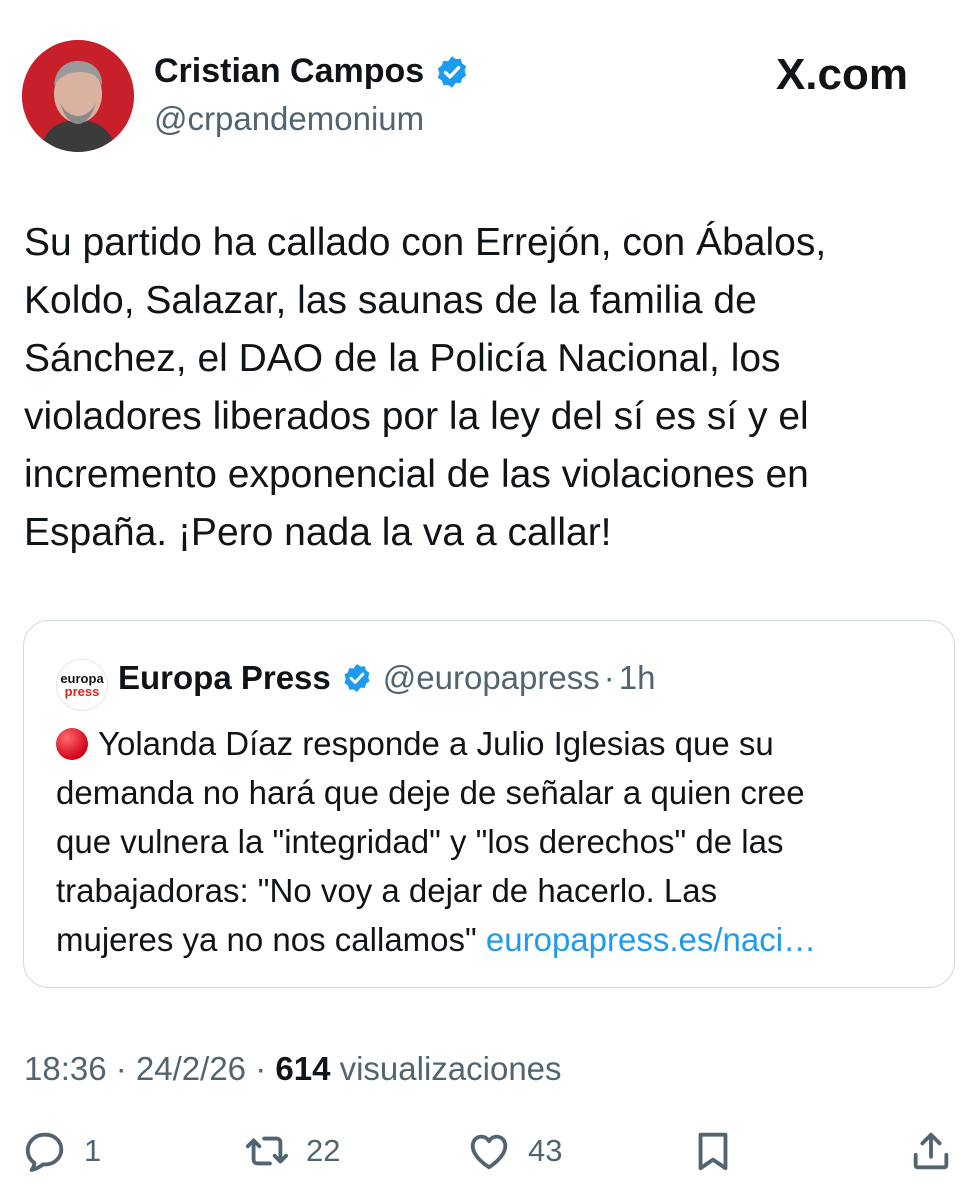 Image resolution: width=978 pixels, height=1200 pixels. I want to click on tweet-date: 24/2/26, so click(191, 1068).